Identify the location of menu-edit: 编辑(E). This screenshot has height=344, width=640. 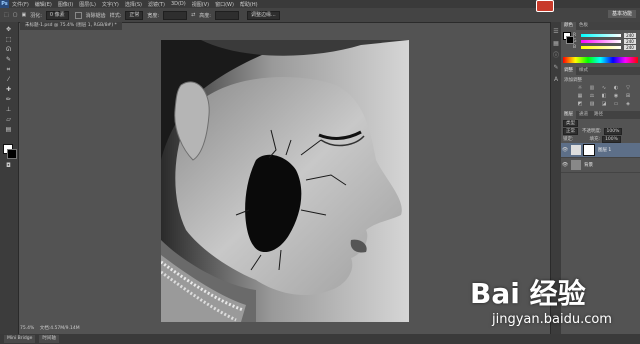
(43, 4).